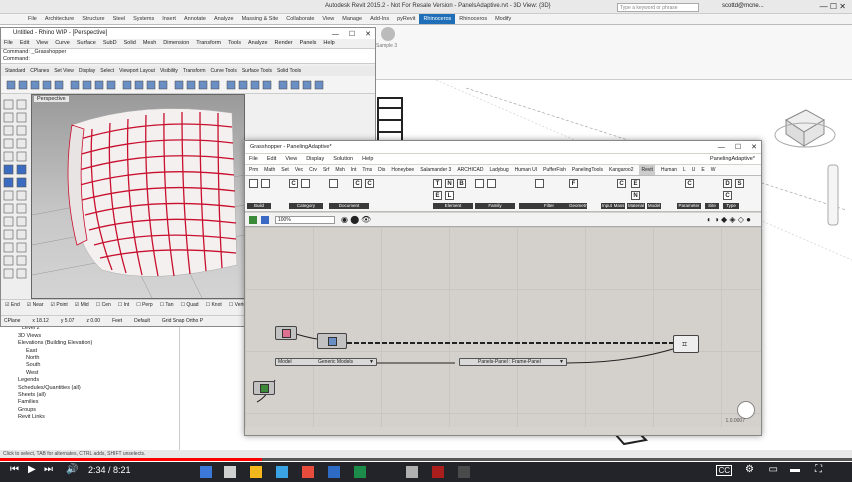 This screenshot has height=482, width=852. What do you see at coordinates (130, 43) in the screenshot?
I see `rhino-menu-item-6: Solid` at bounding box center [130, 43].